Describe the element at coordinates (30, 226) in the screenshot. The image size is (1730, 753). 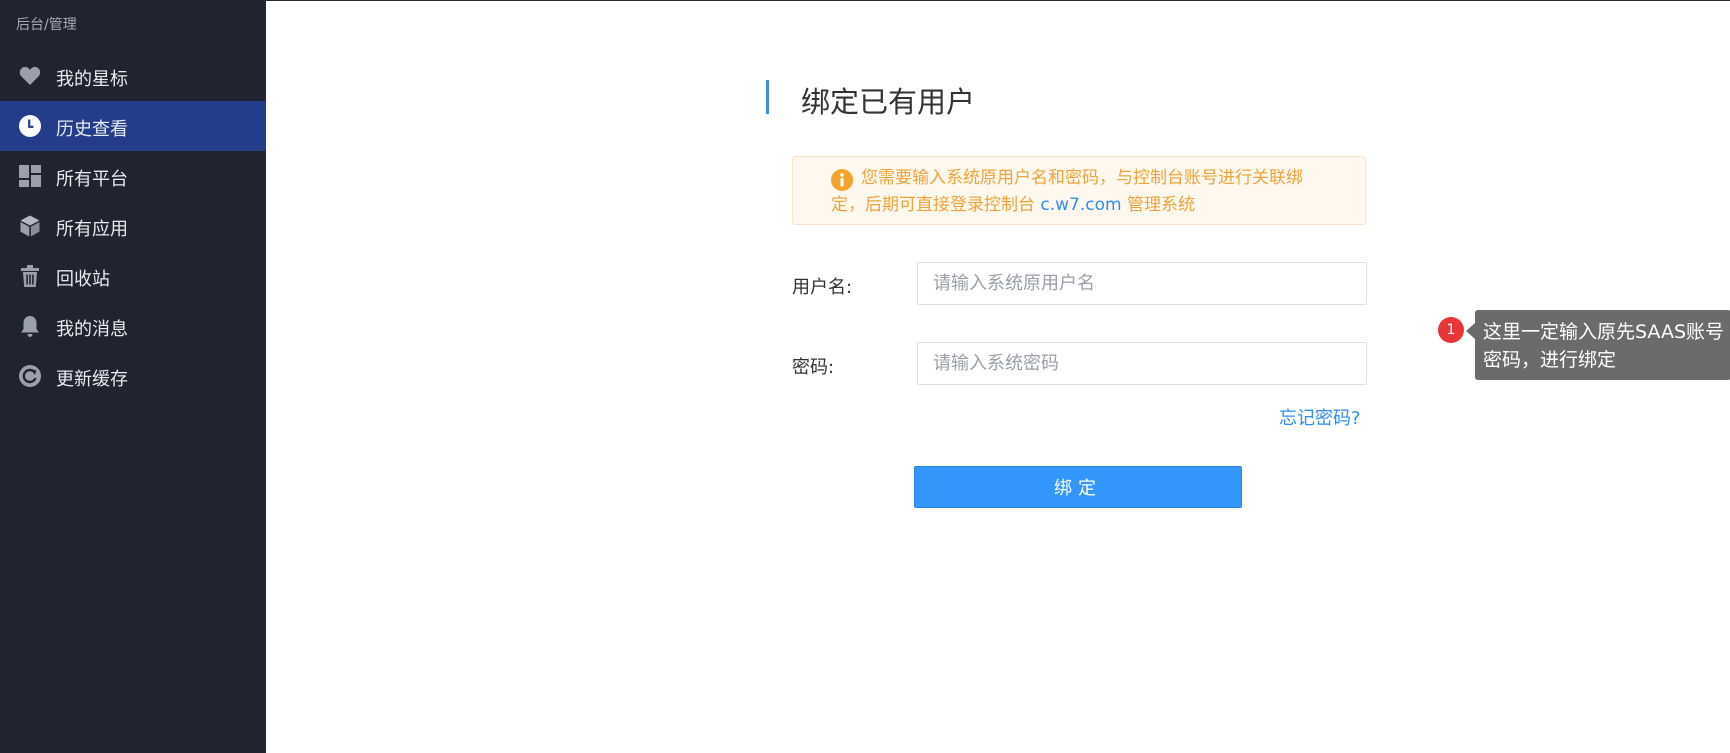
I see `cube-icon` at that location.